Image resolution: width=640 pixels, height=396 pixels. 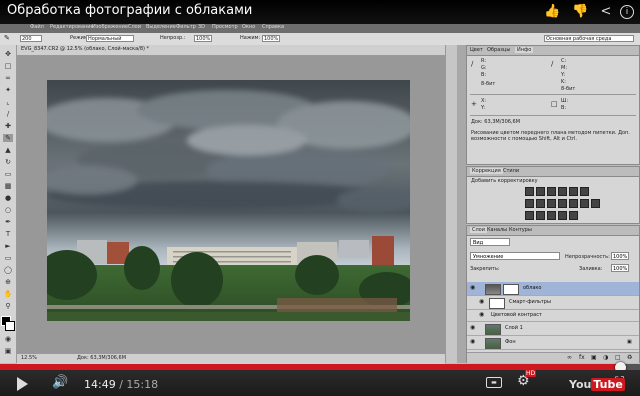 I want to click on healing-tool-icon: ✚, so click(x=8, y=126).